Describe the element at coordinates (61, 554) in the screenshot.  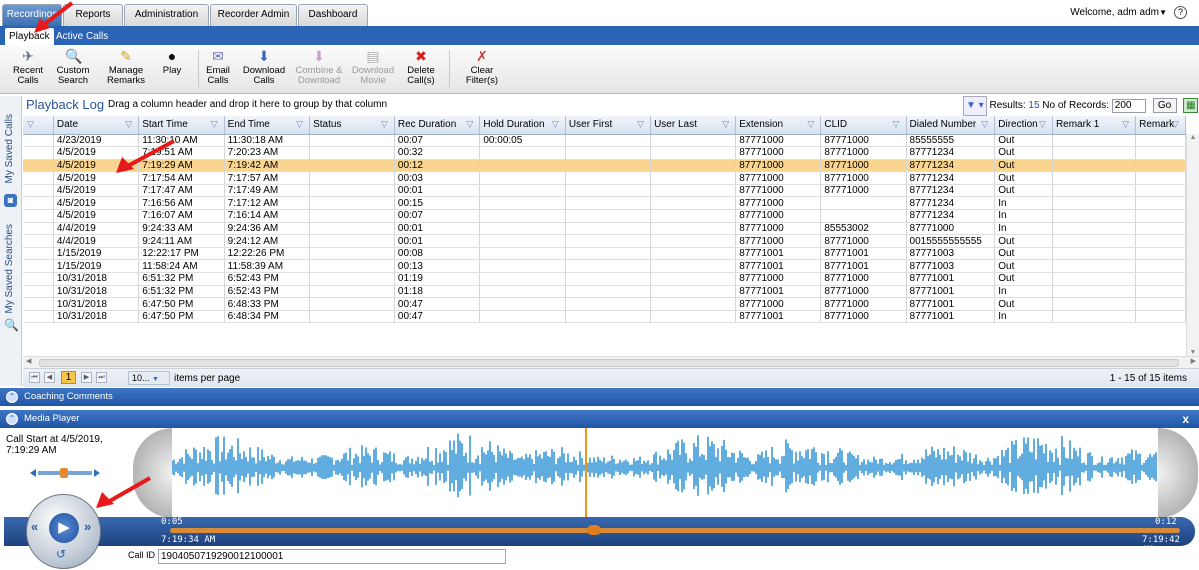
I see `replay-icon: ↺` at that location.